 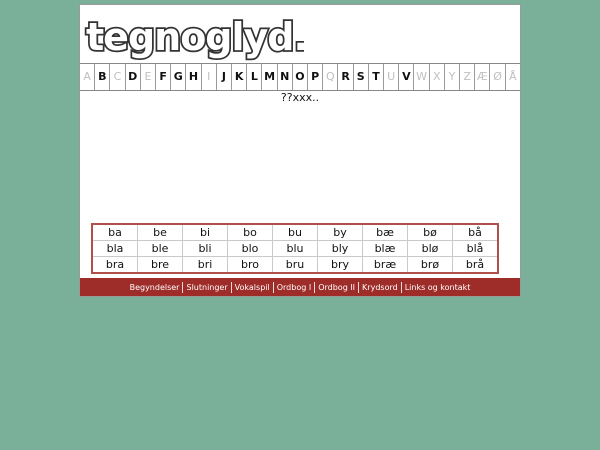 I want to click on footer-link-ordbog-ii: Ordbog II, so click(x=336, y=287).